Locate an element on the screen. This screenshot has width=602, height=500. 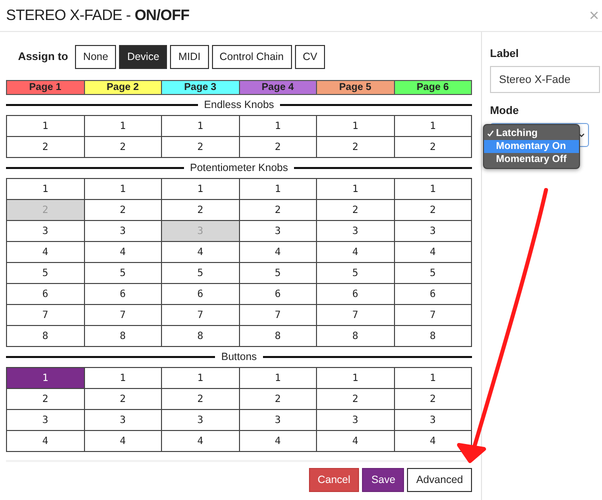
section-heading: Endless Knobs is located at coordinates (239, 104).